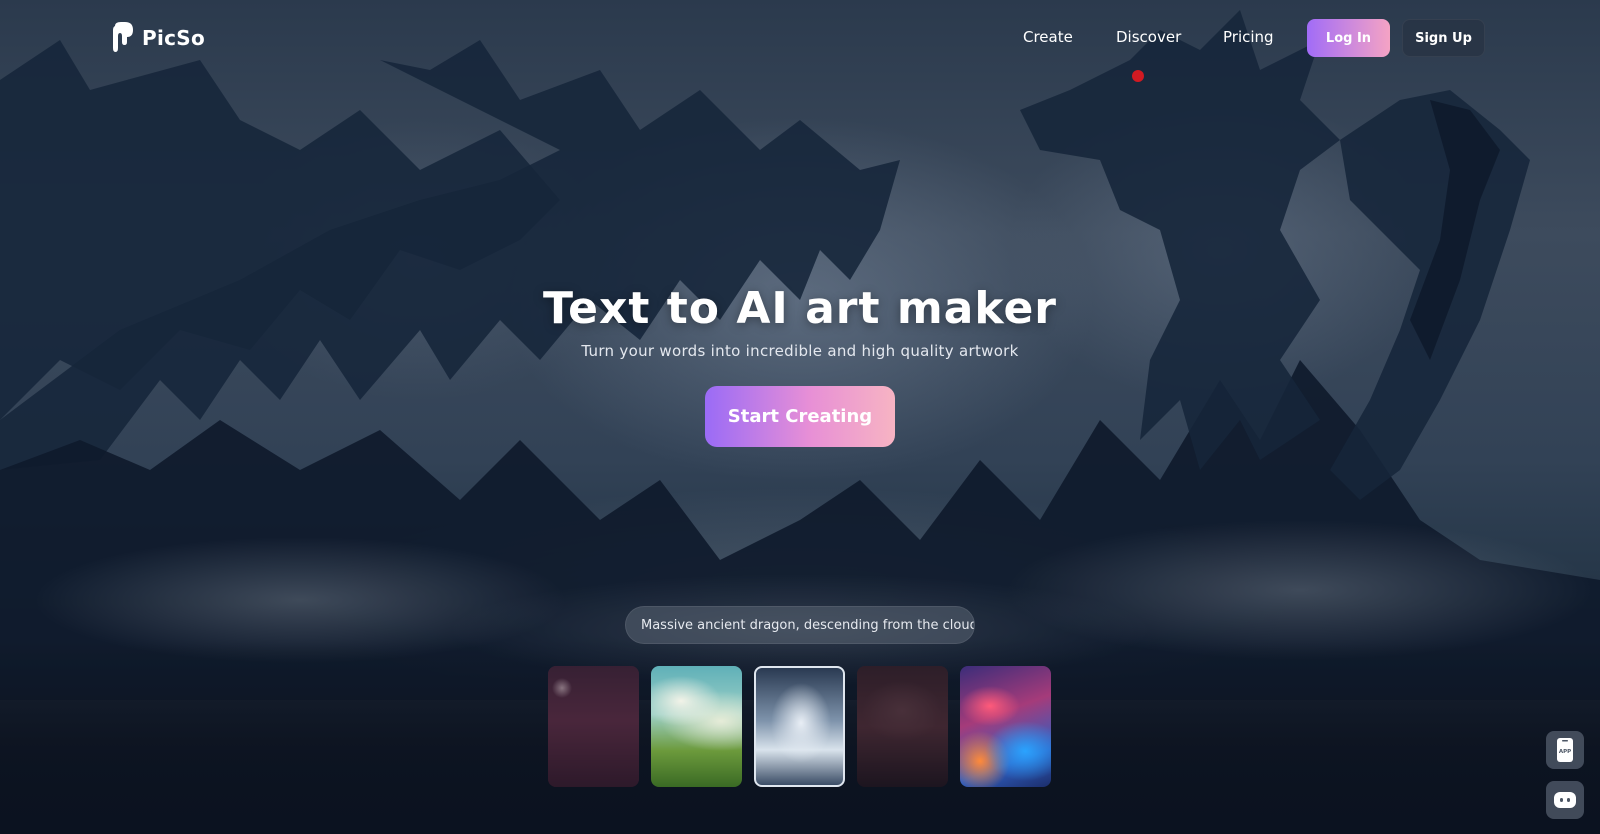 The width and height of the screenshot is (1600, 834). What do you see at coordinates (123, 37) in the screenshot?
I see `picso-logo-icon` at bounding box center [123, 37].